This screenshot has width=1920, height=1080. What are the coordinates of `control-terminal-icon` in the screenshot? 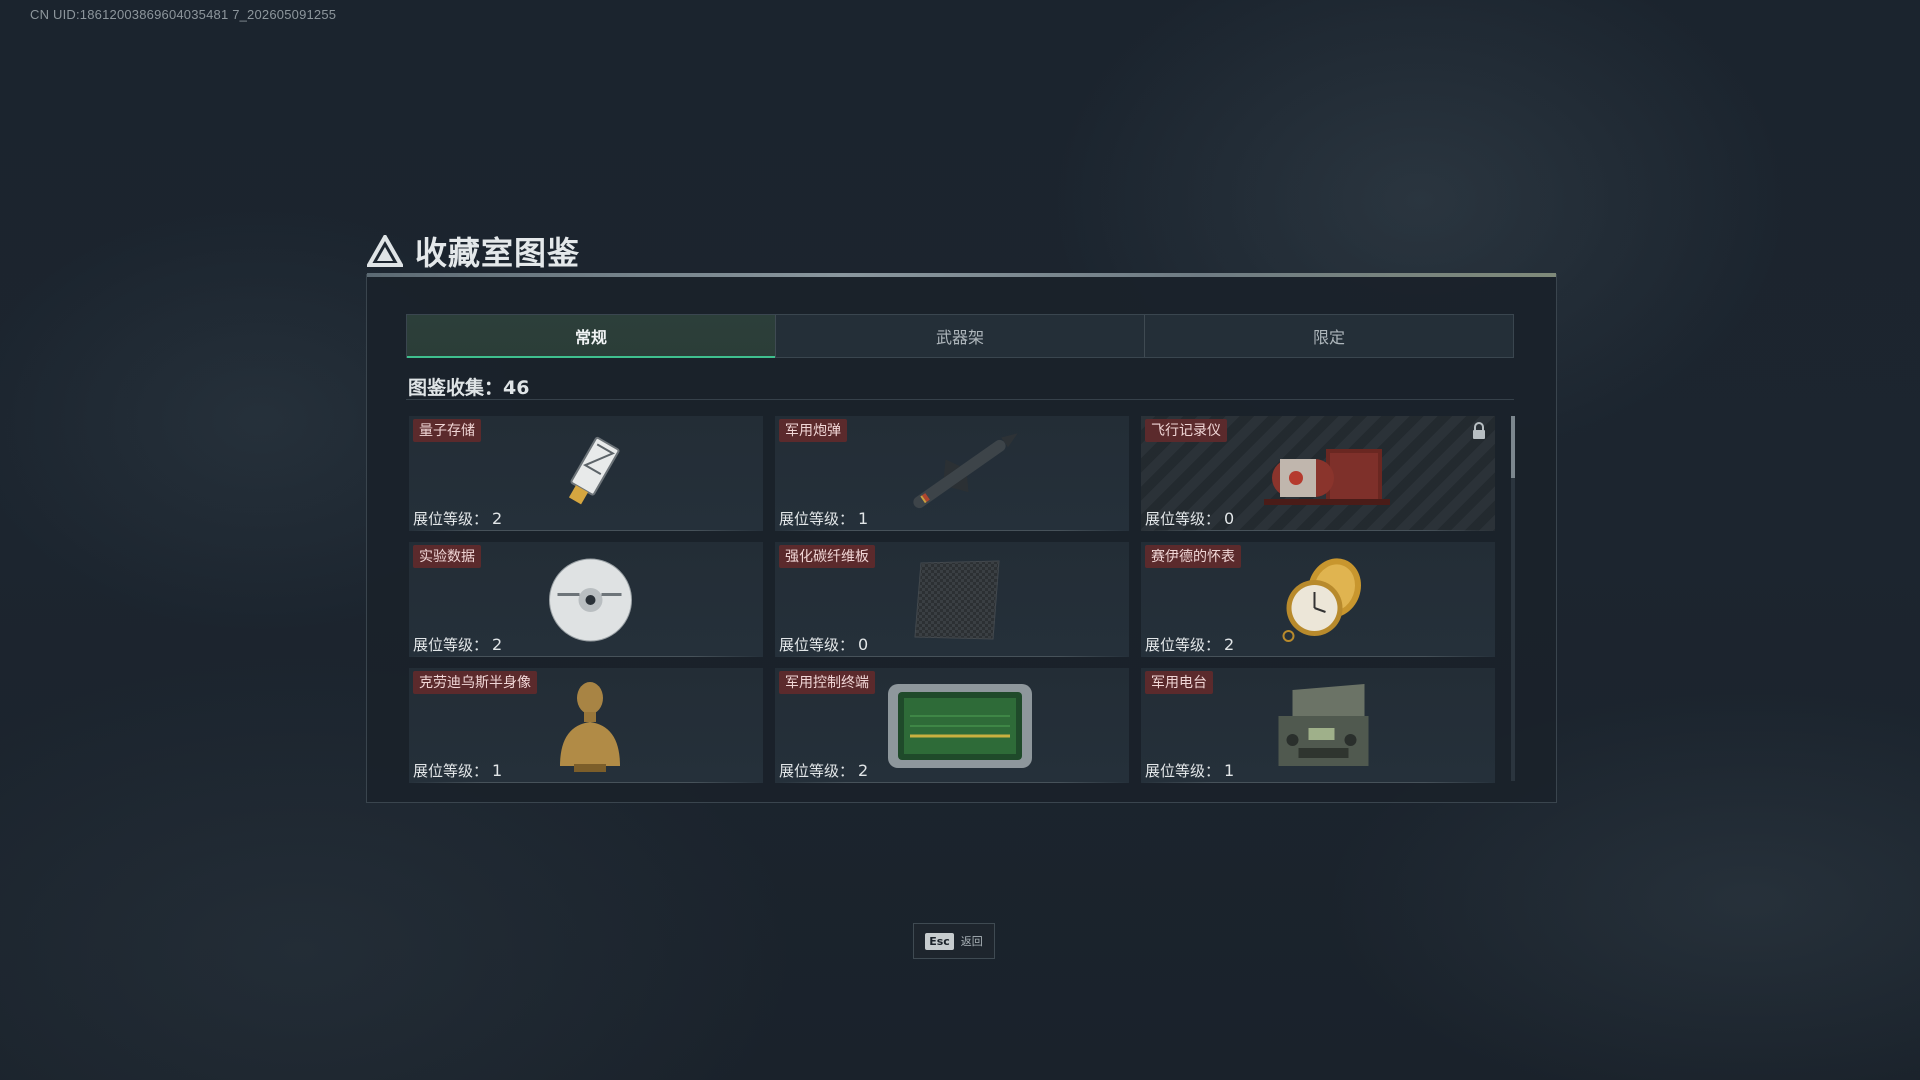 It's located at (960, 725).